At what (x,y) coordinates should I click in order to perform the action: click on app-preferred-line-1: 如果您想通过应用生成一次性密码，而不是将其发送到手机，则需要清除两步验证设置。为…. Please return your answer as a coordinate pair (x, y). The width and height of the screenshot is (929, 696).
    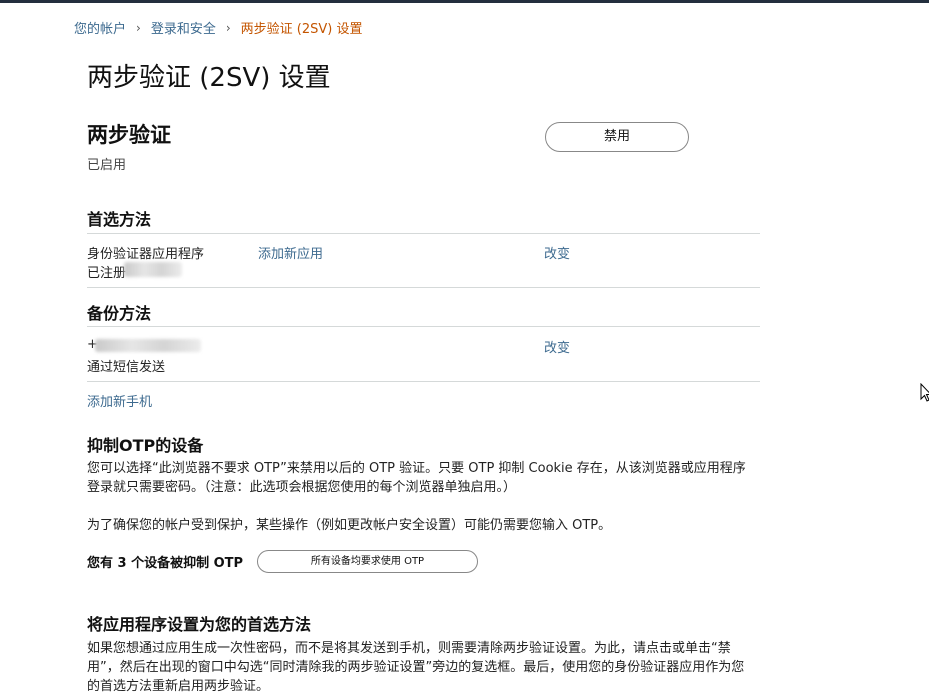
    Looking at the image, I should click on (409, 648).